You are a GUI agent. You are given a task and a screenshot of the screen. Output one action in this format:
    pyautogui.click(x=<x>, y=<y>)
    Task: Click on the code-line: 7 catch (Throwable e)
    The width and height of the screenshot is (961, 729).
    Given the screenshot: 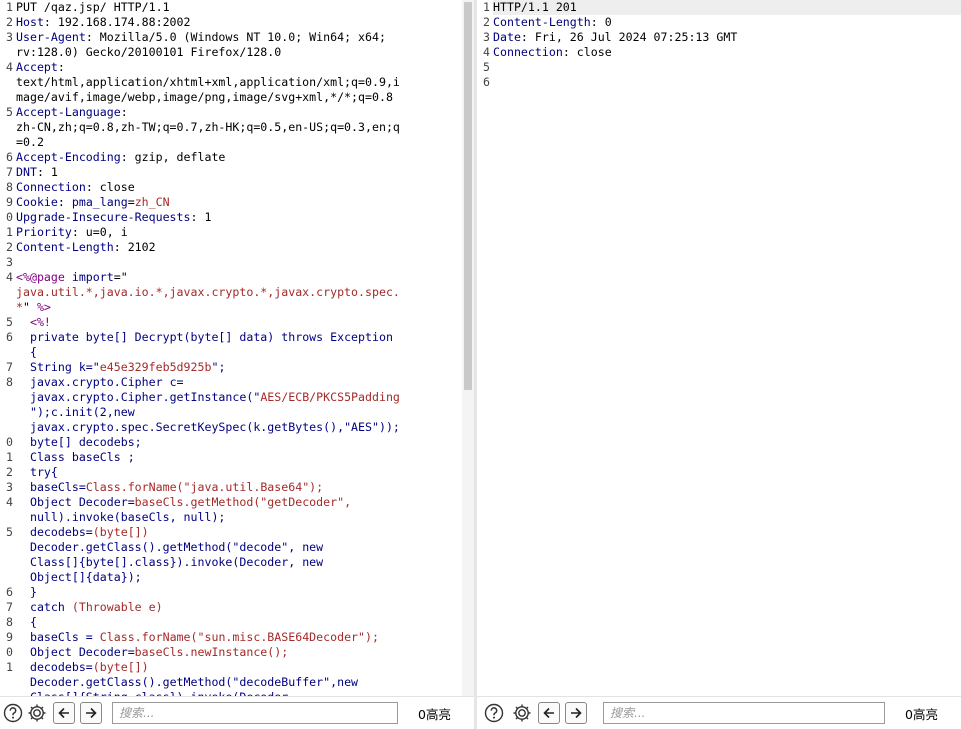 What is the action you would take?
    pyautogui.click(x=231, y=607)
    